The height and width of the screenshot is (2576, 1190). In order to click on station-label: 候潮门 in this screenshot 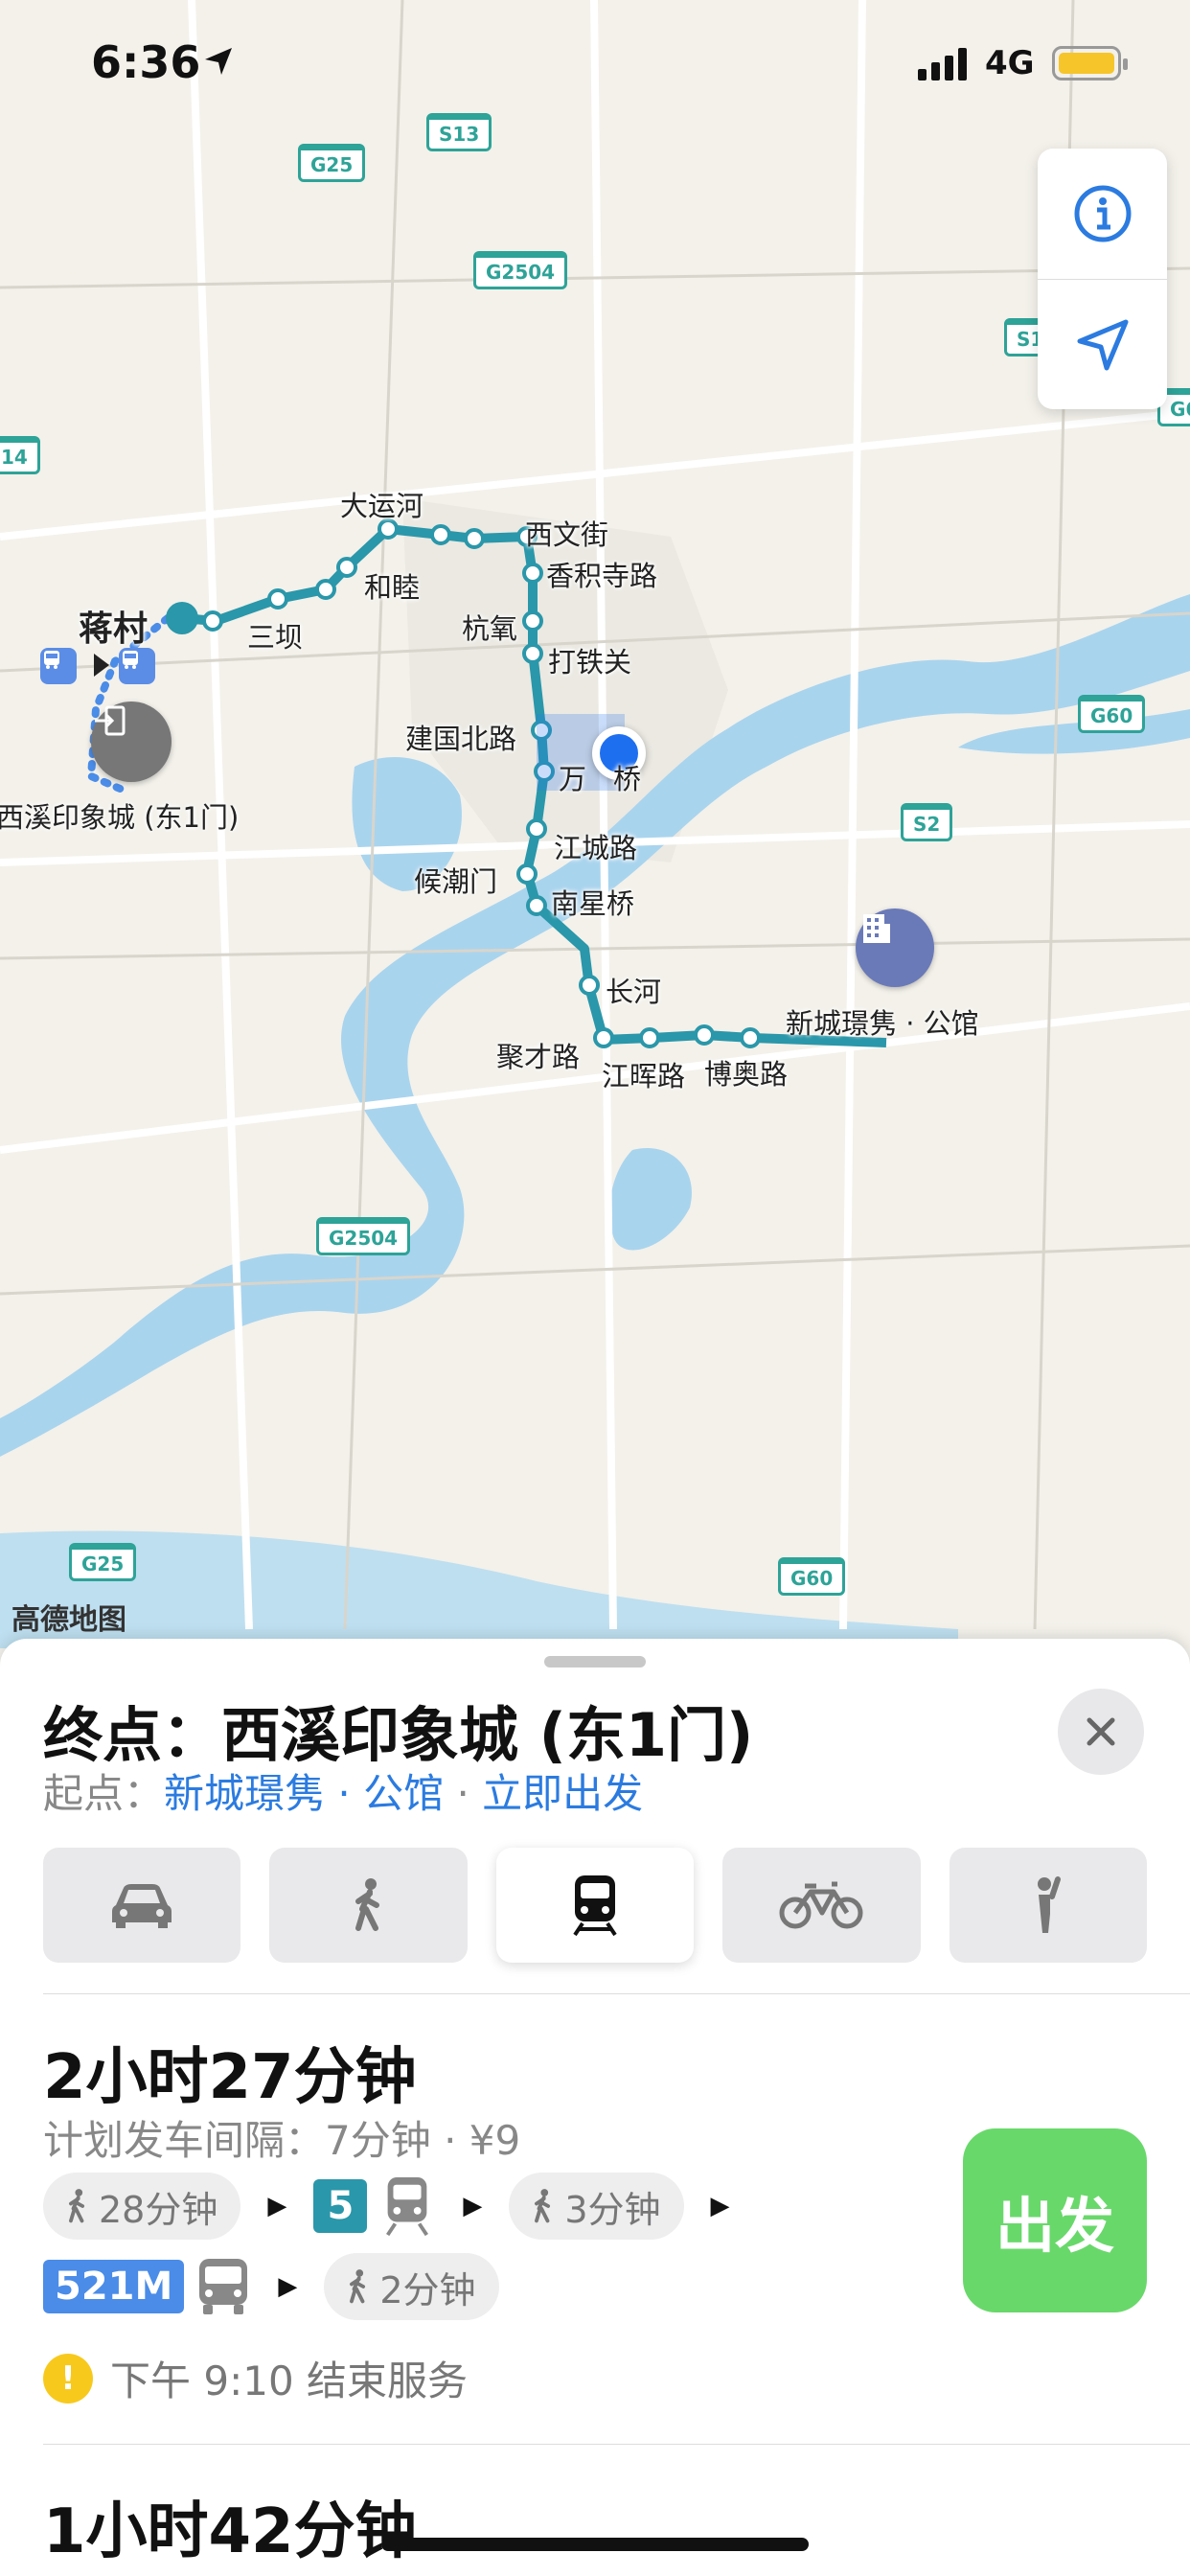, I will do `click(456, 881)`.